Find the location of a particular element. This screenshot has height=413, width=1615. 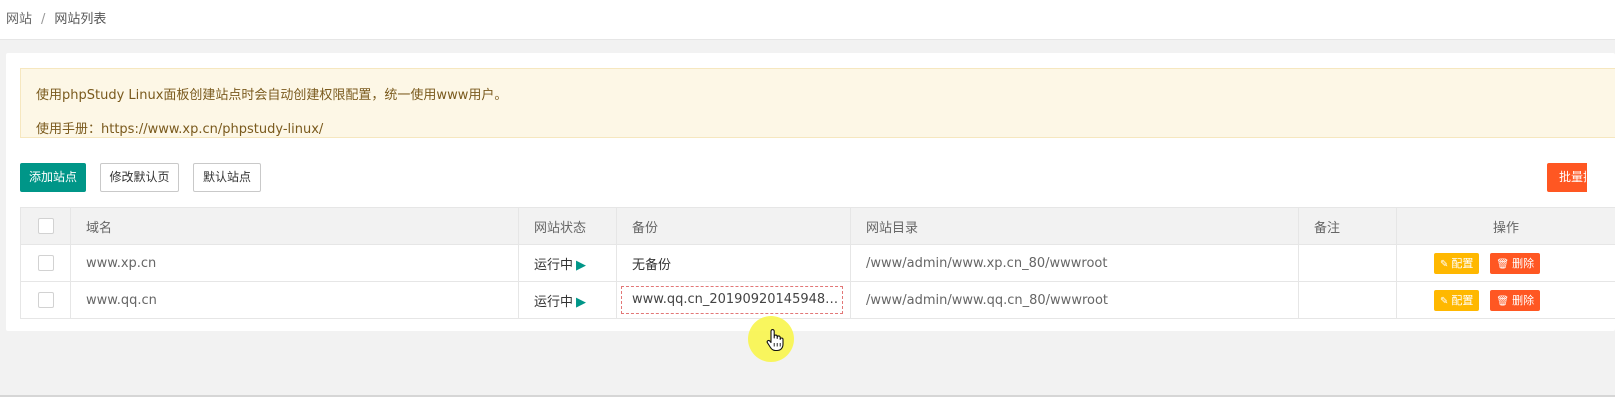

add-site-button: 添加站点 is located at coordinates (53, 177).